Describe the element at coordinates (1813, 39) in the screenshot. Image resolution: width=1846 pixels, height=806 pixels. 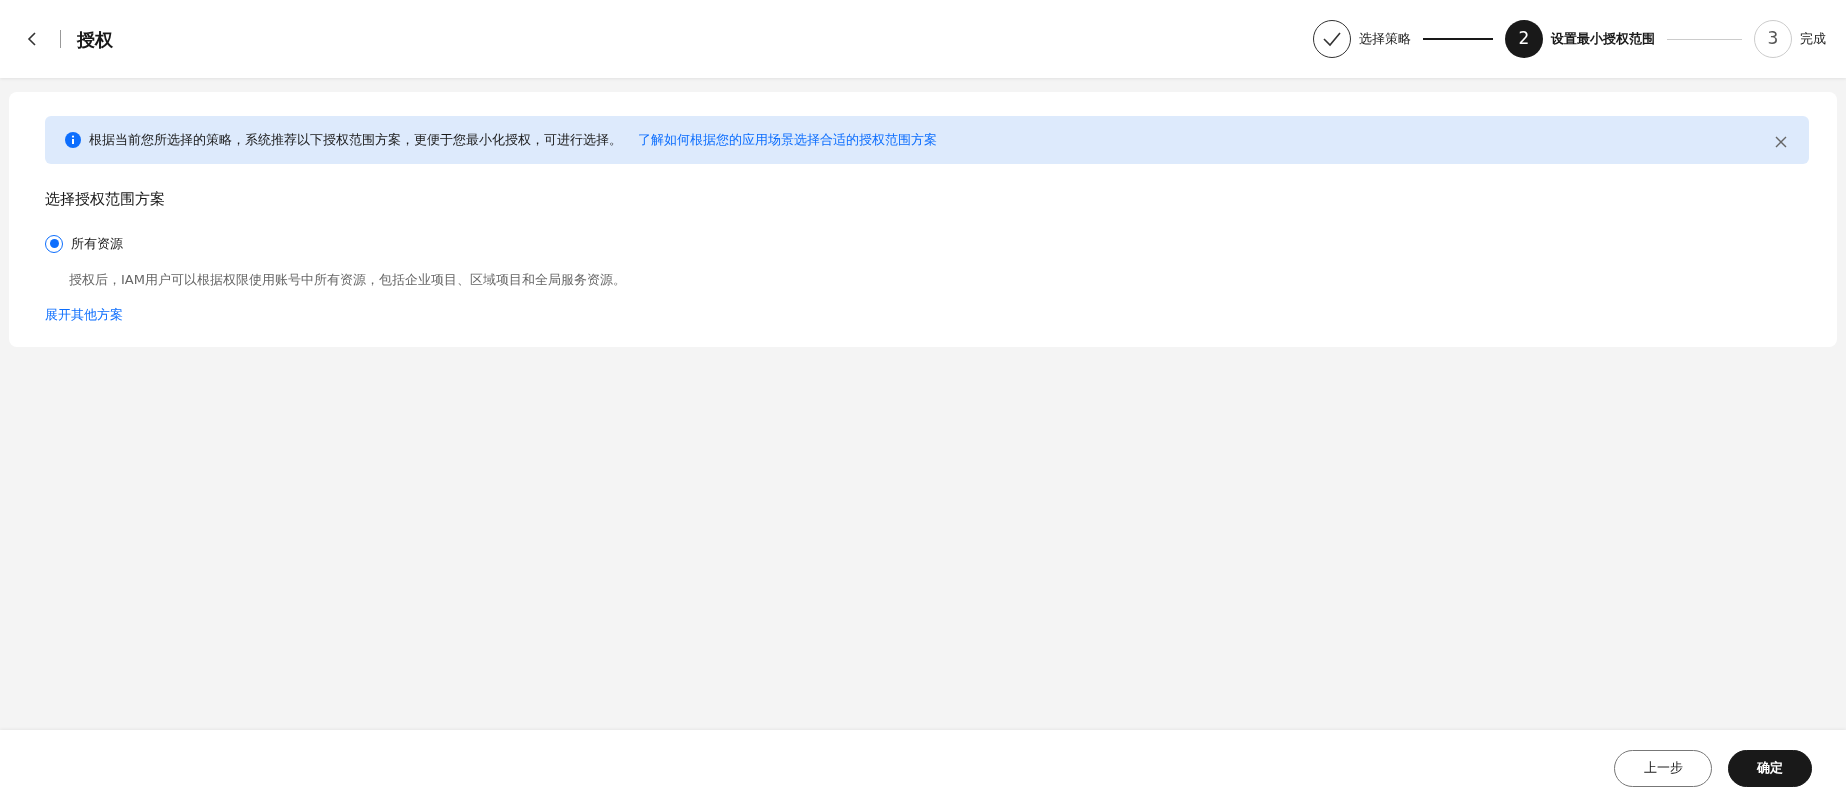
I see `step-label: 完成` at that location.